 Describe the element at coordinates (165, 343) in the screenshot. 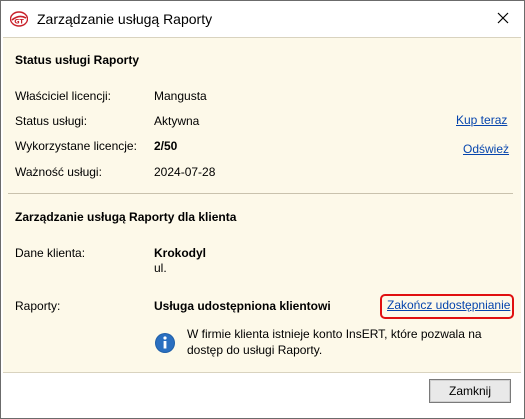

I see `info-icon` at that location.